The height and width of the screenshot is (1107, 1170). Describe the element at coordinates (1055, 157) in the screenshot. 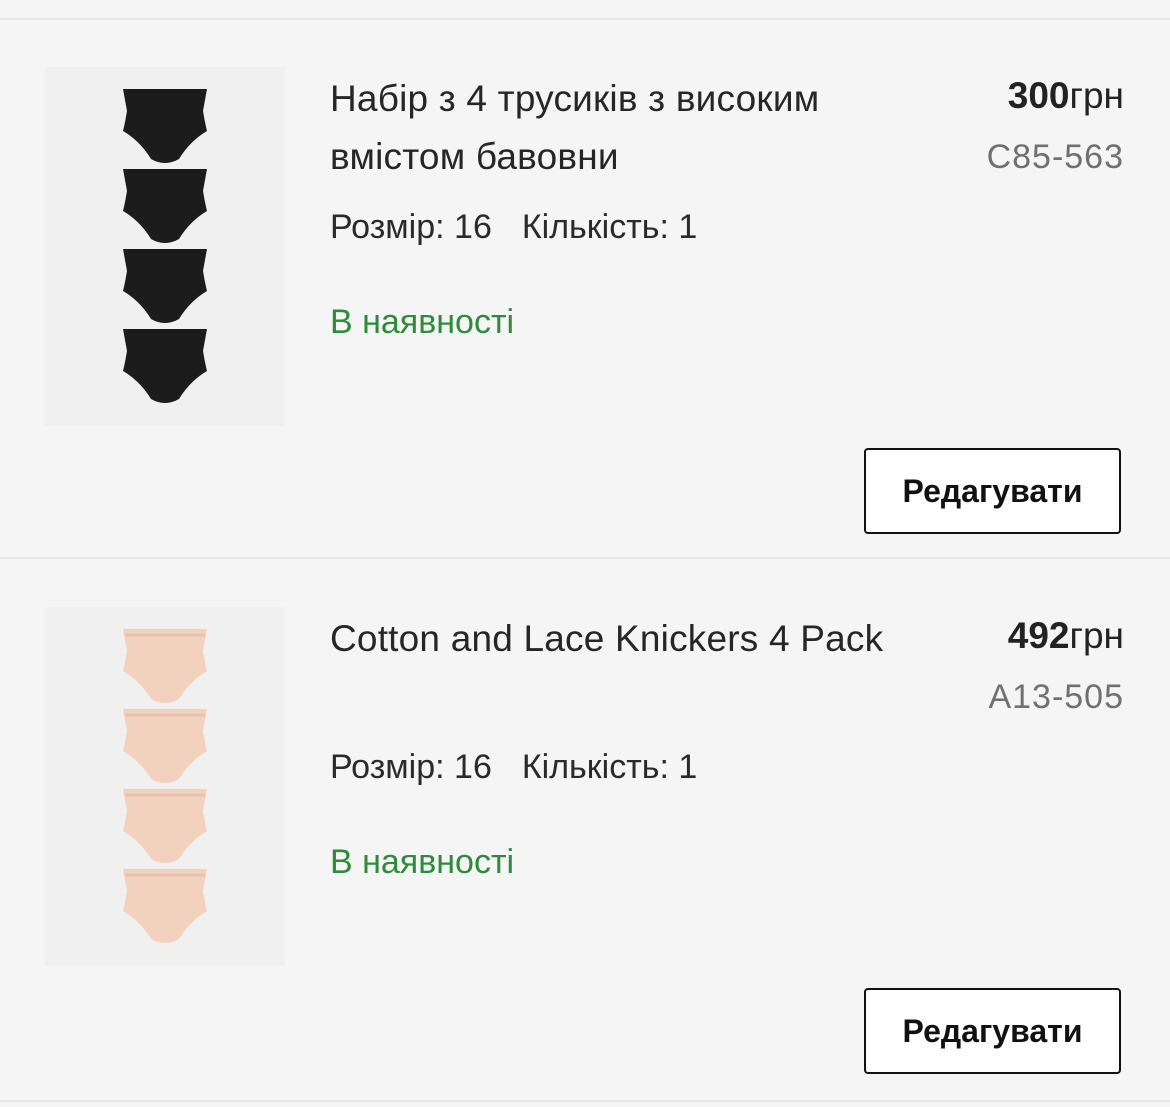

I see `product-sku: C85-563` at that location.